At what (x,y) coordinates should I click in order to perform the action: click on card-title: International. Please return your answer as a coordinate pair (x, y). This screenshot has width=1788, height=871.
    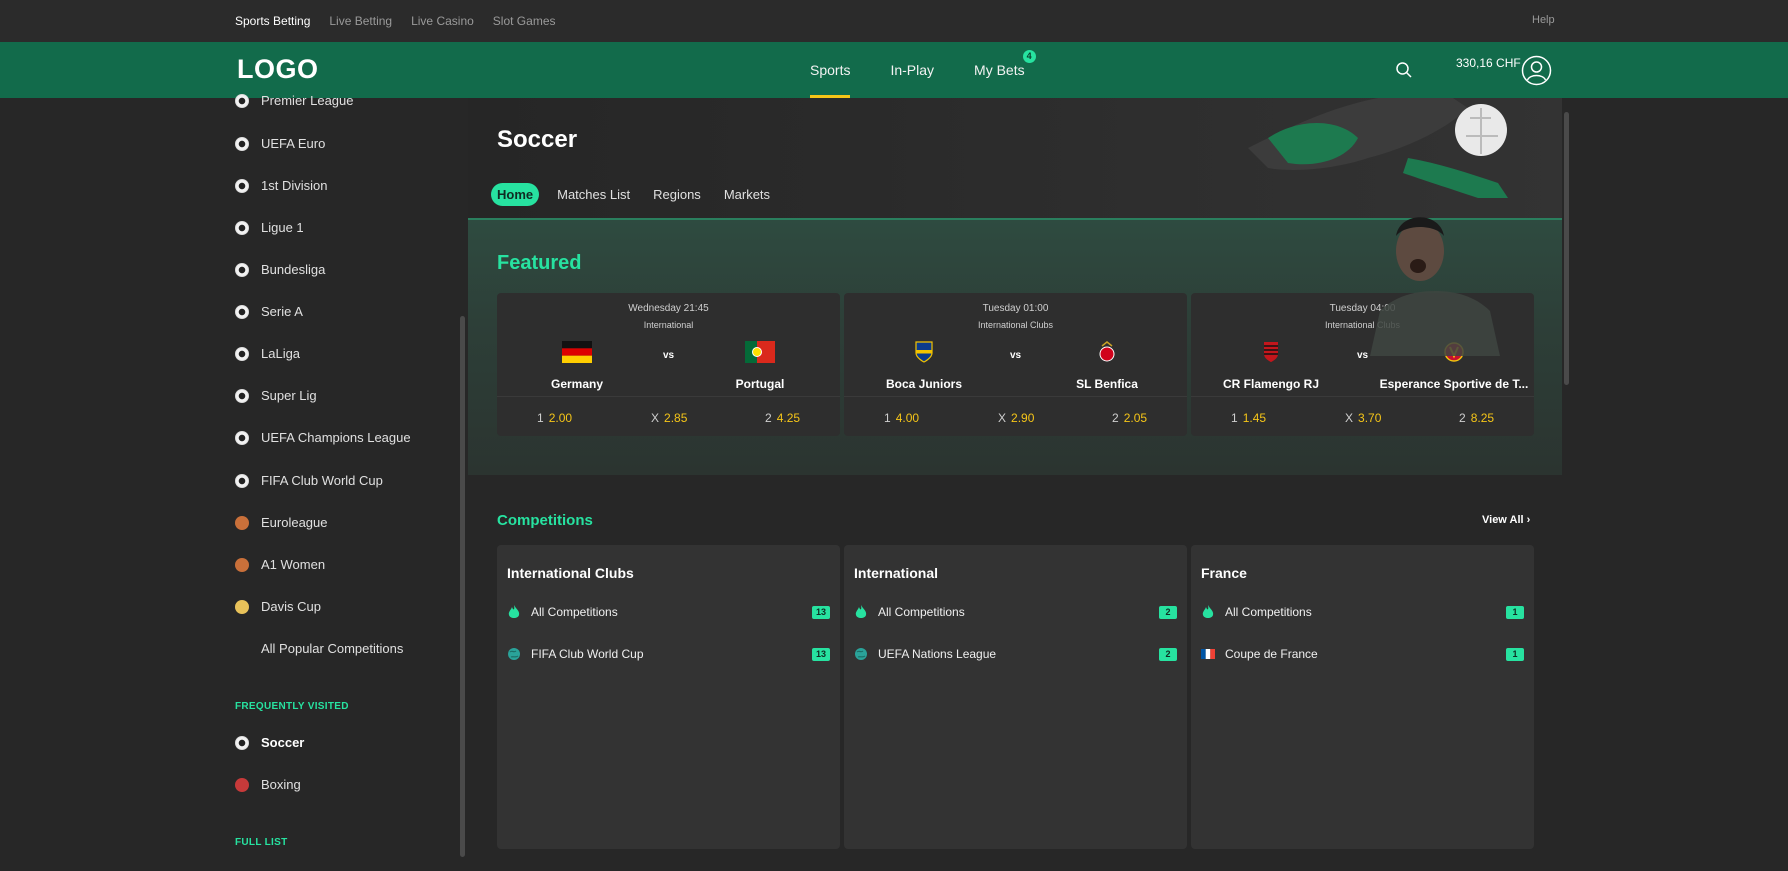
    Looking at the image, I should click on (896, 573).